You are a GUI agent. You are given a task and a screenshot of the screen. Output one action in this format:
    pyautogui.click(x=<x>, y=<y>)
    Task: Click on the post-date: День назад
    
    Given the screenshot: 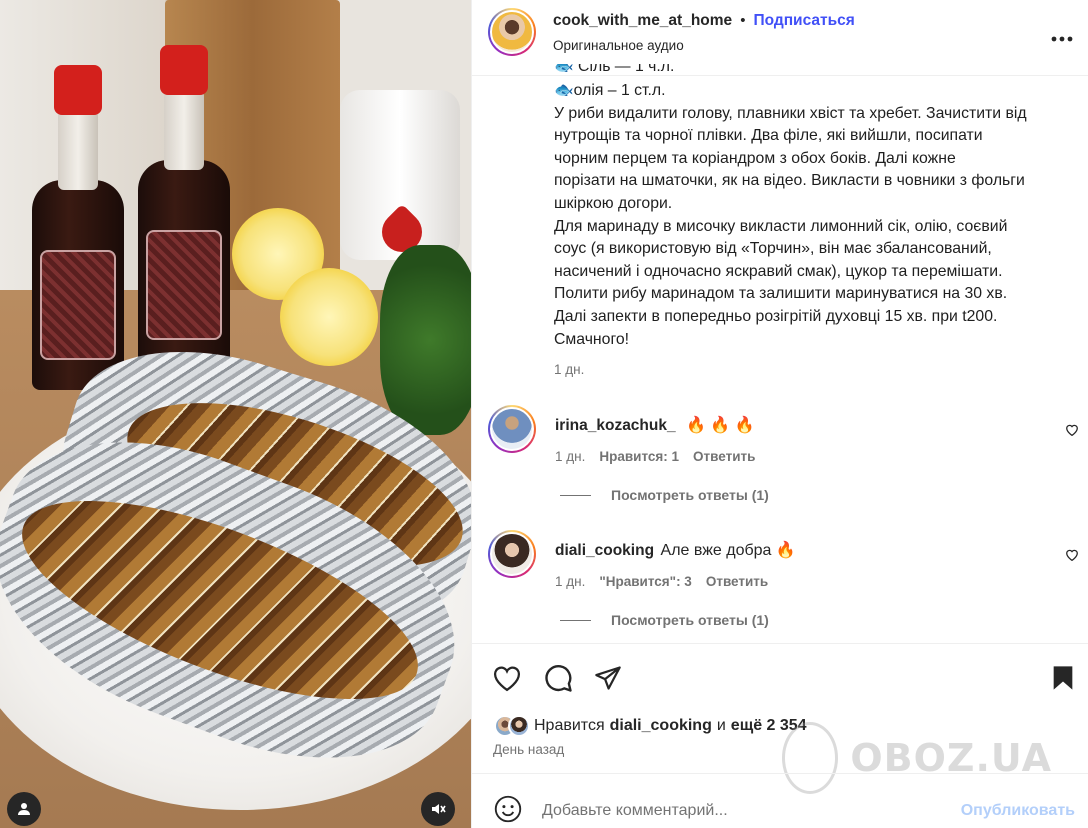 What is the action you would take?
    pyautogui.click(x=528, y=749)
    